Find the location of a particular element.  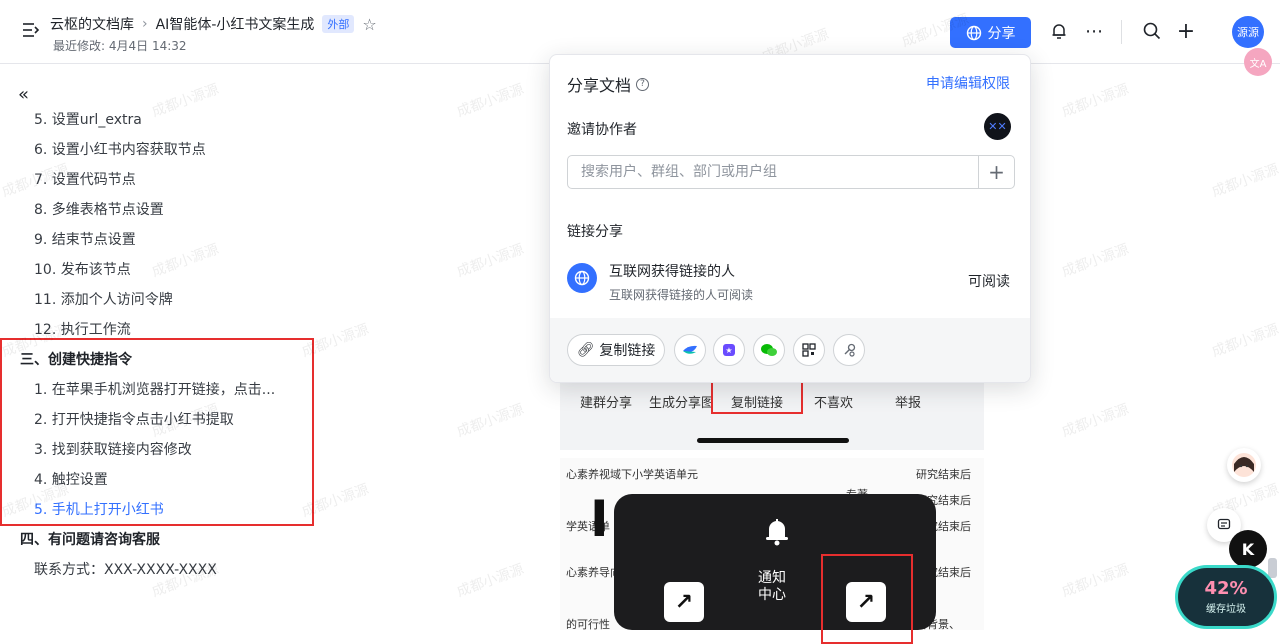

search-icon is located at coordinates (1152, 31).